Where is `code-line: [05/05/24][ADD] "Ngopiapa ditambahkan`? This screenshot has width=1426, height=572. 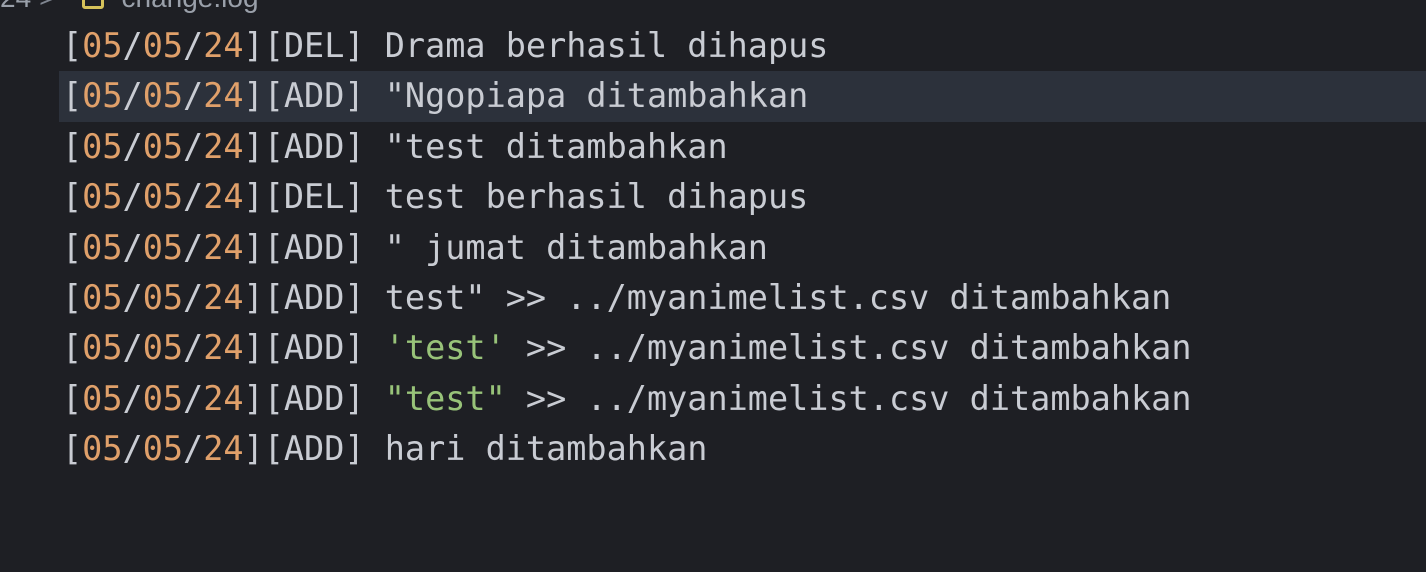 code-line: [05/05/24][ADD] "Ngopiapa ditambahkan is located at coordinates (742, 96).